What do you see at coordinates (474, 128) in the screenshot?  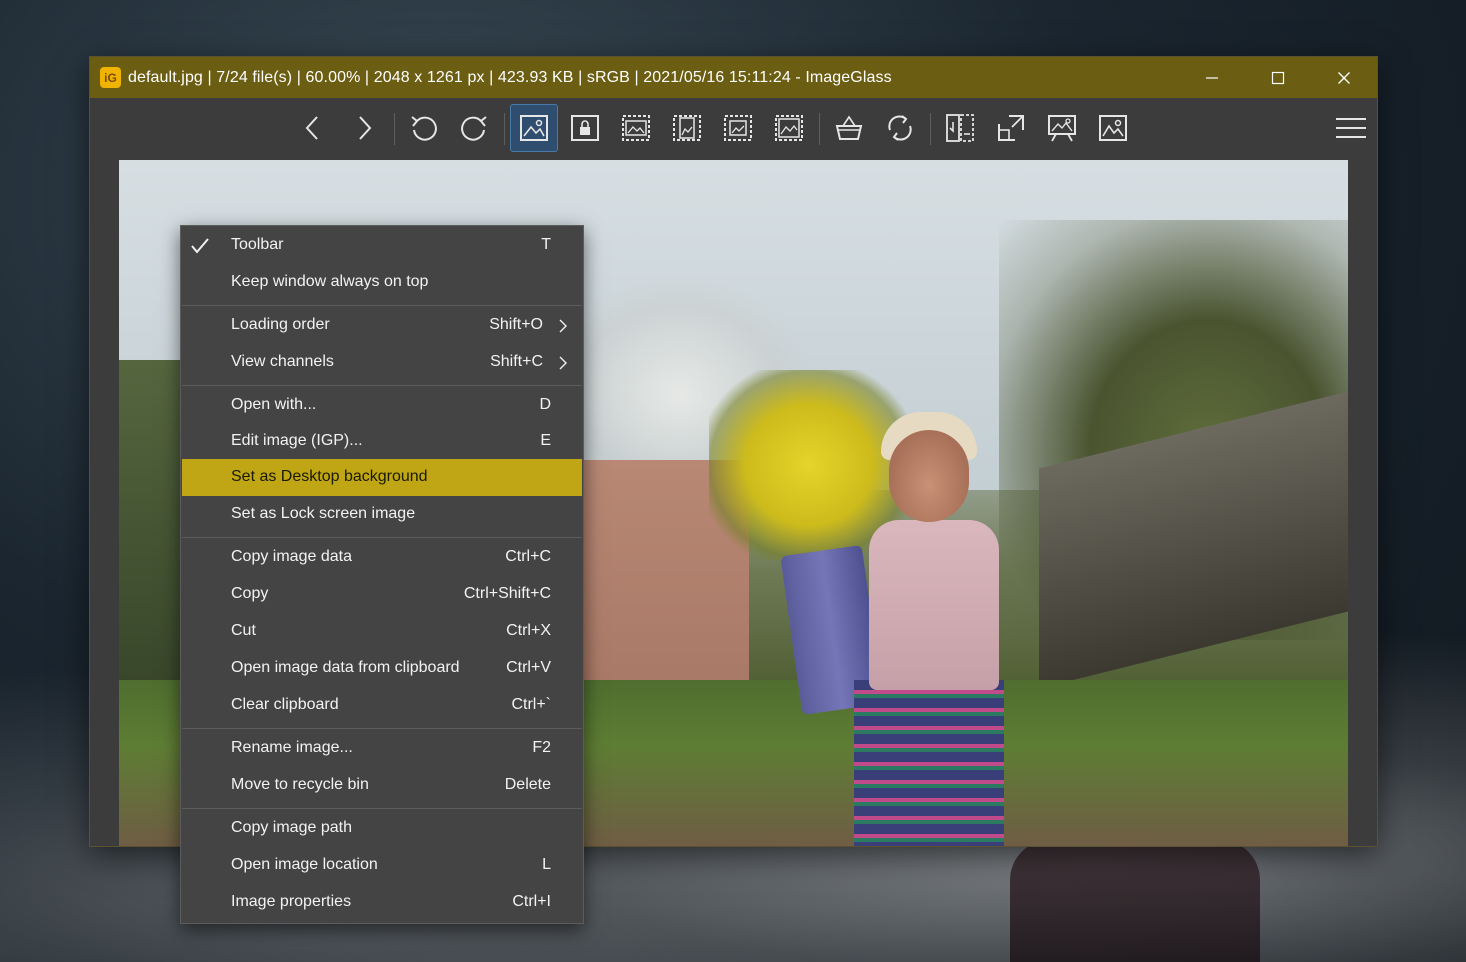 I see `rotate-right-button` at bounding box center [474, 128].